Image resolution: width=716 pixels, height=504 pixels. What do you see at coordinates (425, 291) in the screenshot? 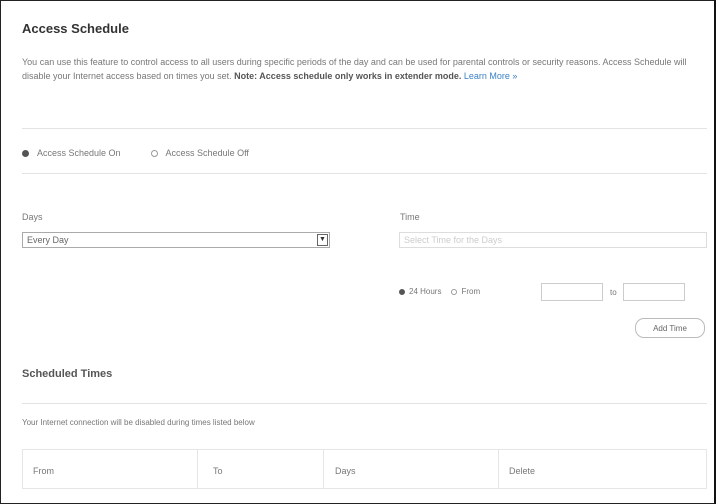
I see `hours-label: 24 Hours` at bounding box center [425, 291].